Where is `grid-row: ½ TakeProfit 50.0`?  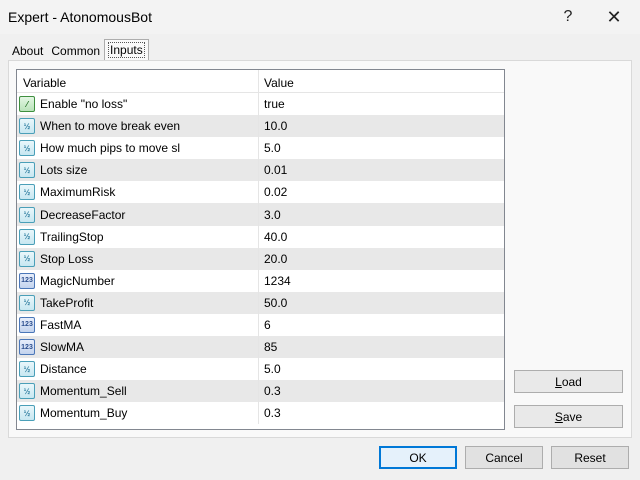 grid-row: ½ TakeProfit 50.0 is located at coordinates (260, 302).